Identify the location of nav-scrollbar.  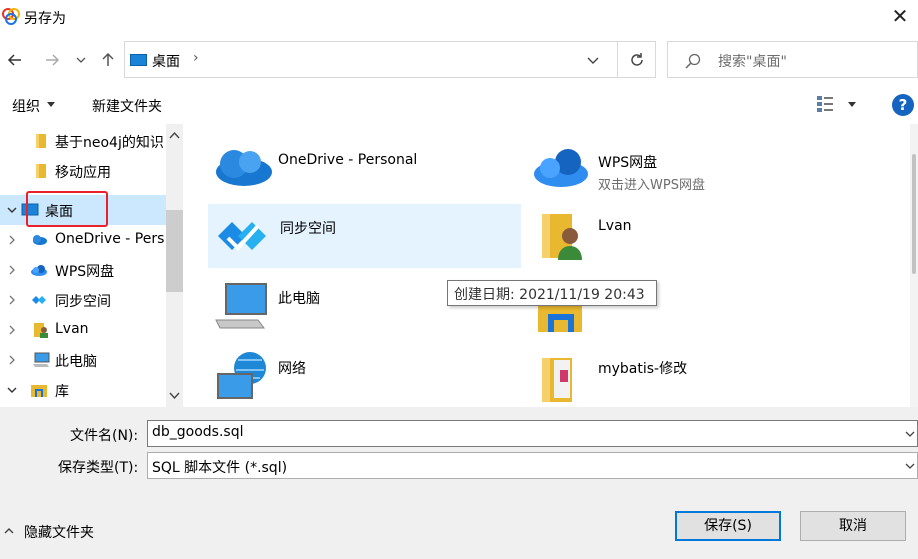
(174, 265).